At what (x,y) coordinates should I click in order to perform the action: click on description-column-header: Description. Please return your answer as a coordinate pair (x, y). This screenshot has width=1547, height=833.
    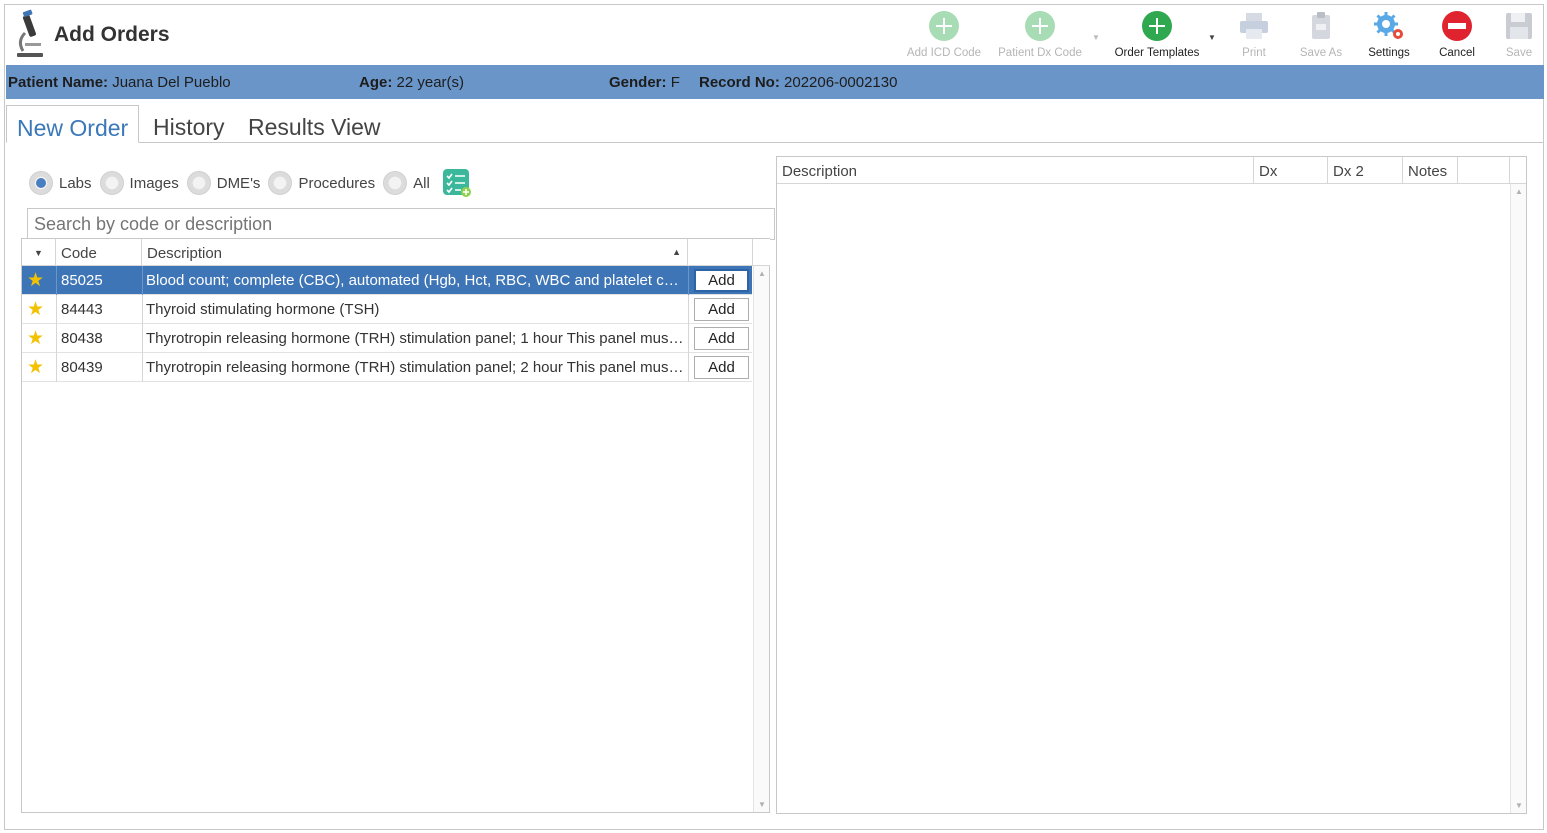
    Looking at the image, I should click on (1015, 170).